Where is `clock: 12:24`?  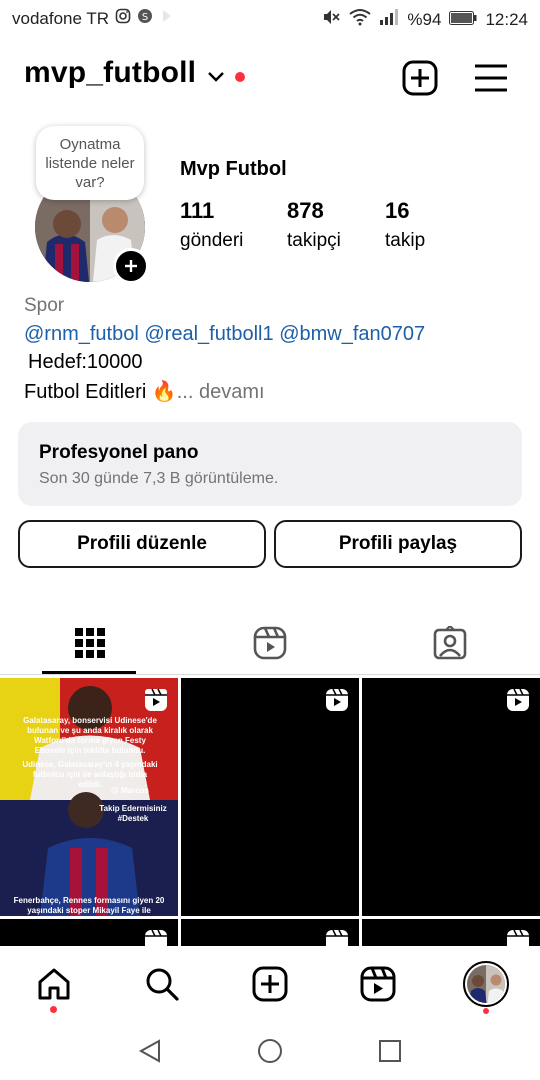 clock: 12:24 is located at coordinates (506, 19).